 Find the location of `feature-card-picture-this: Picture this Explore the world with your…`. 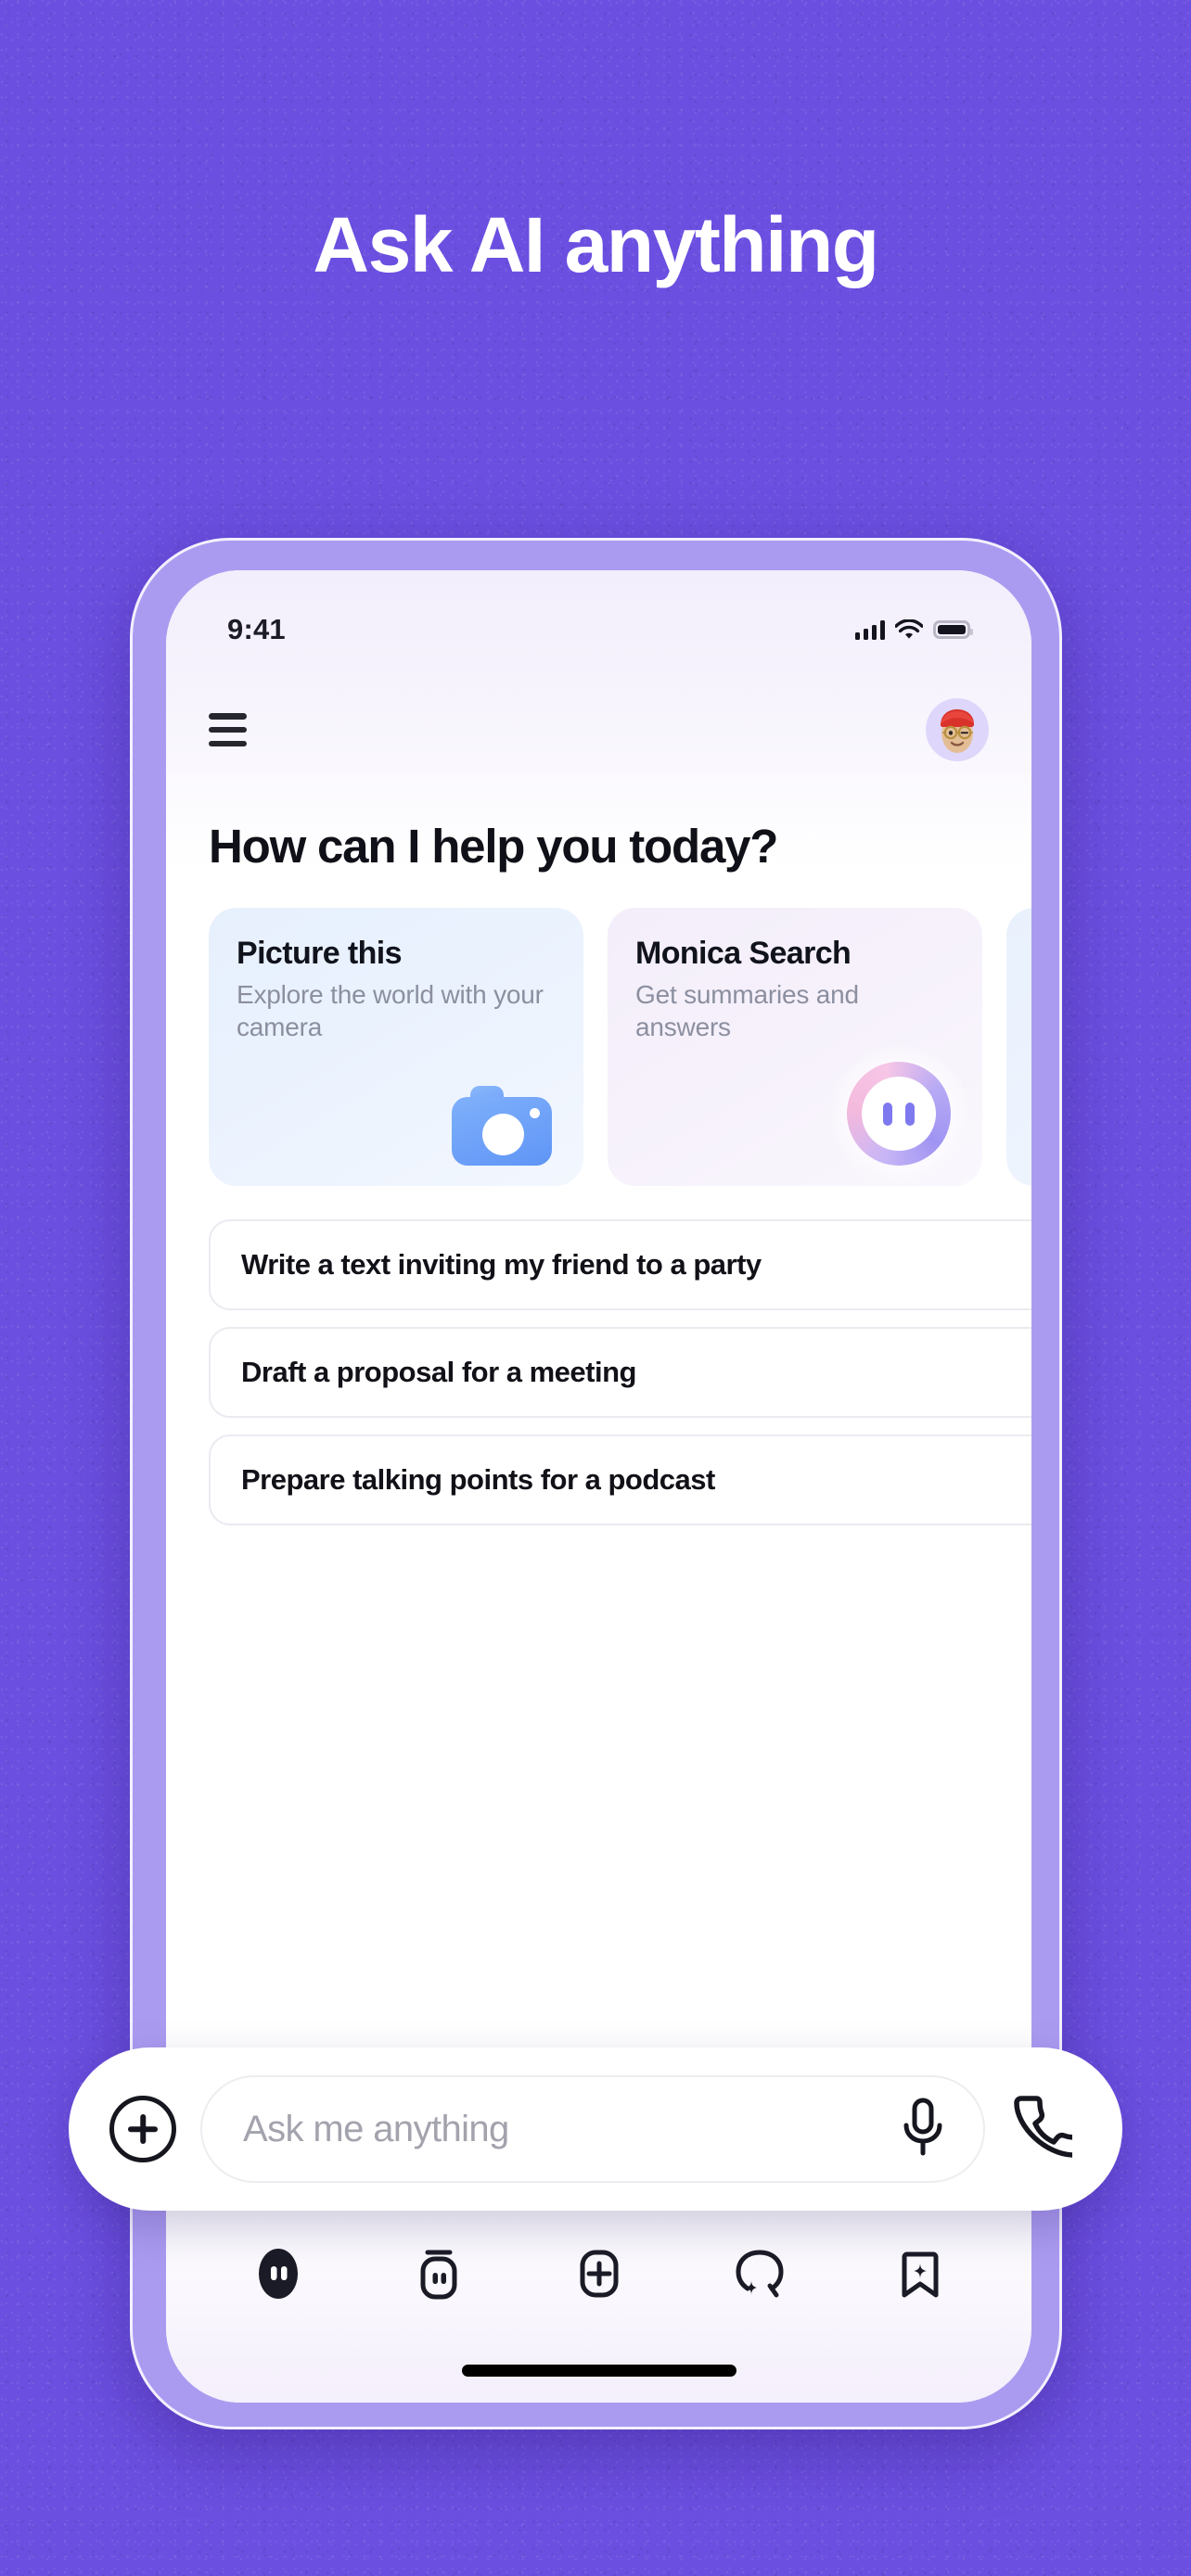

feature-card-picture-this: Picture this Explore the world with your… is located at coordinates (396, 1047).